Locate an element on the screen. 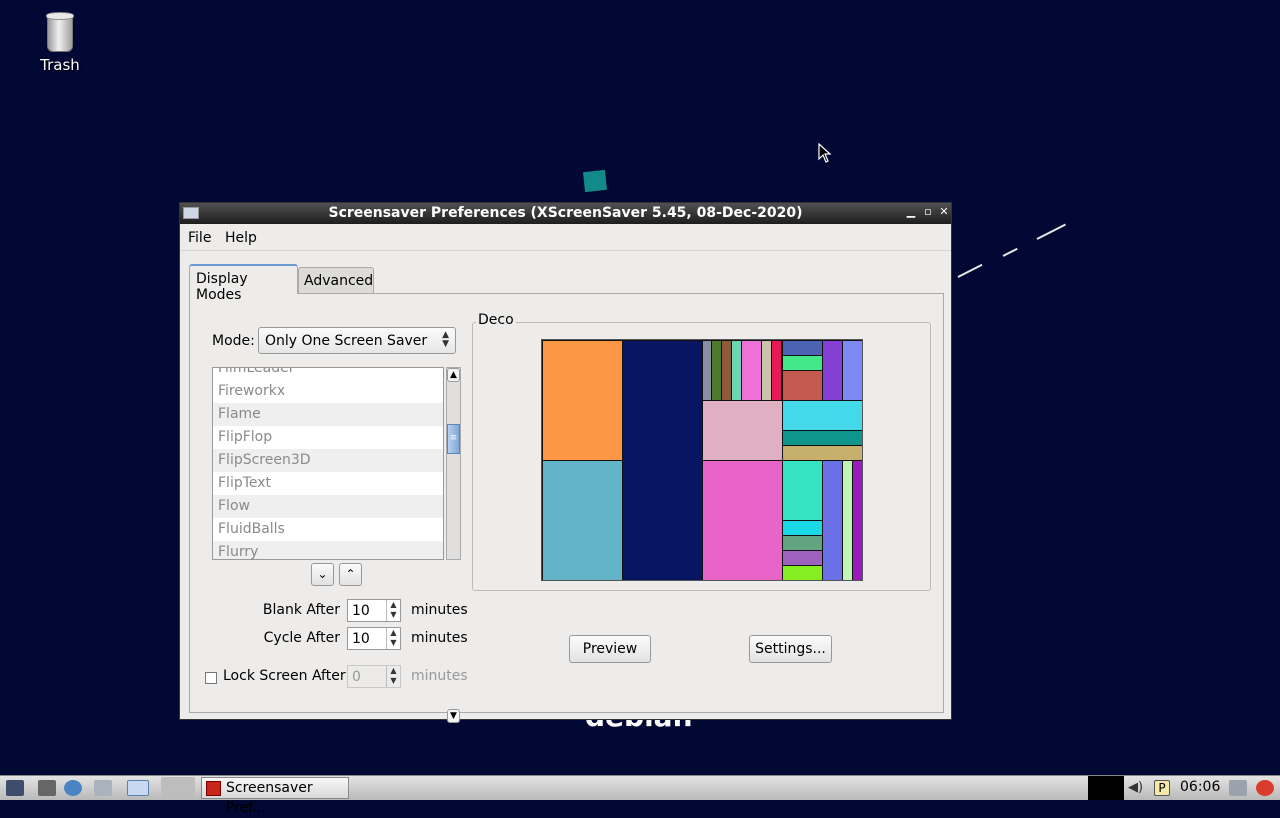 The image size is (1280, 818). list-item: Flow is located at coordinates (328, 506).